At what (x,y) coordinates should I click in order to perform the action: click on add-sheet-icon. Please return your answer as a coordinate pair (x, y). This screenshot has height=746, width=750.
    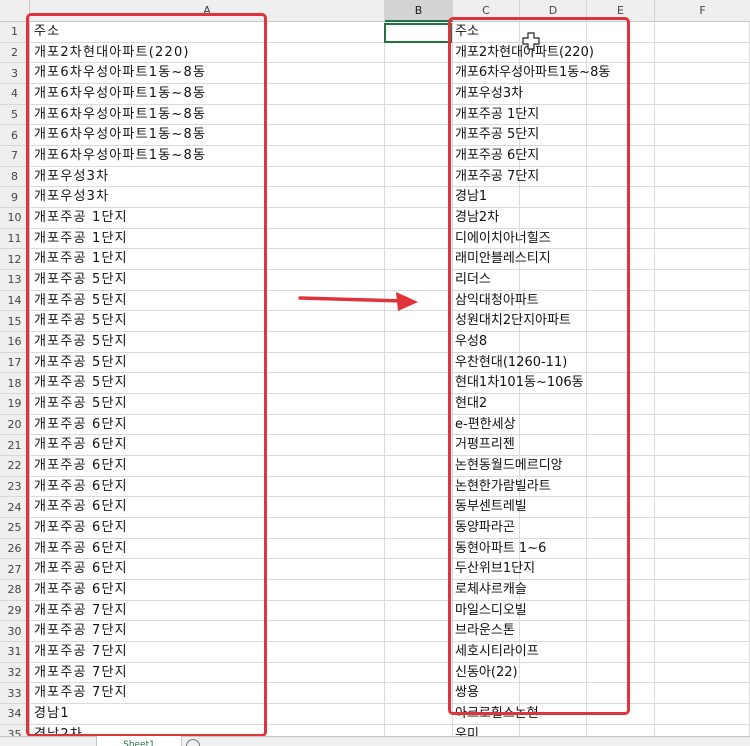
    Looking at the image, I should click on (193, 742).